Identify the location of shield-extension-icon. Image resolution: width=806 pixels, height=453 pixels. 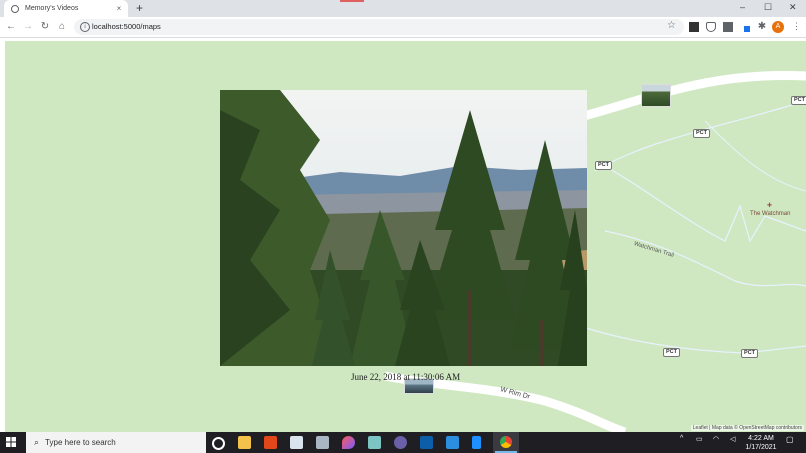
(711, 27).